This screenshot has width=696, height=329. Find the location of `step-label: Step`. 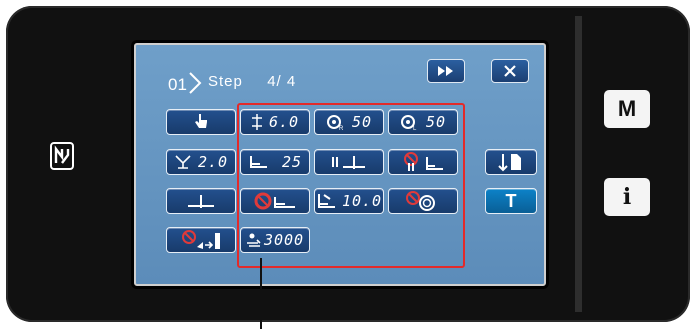

step-label: Step is located at coordinates (225, 81).